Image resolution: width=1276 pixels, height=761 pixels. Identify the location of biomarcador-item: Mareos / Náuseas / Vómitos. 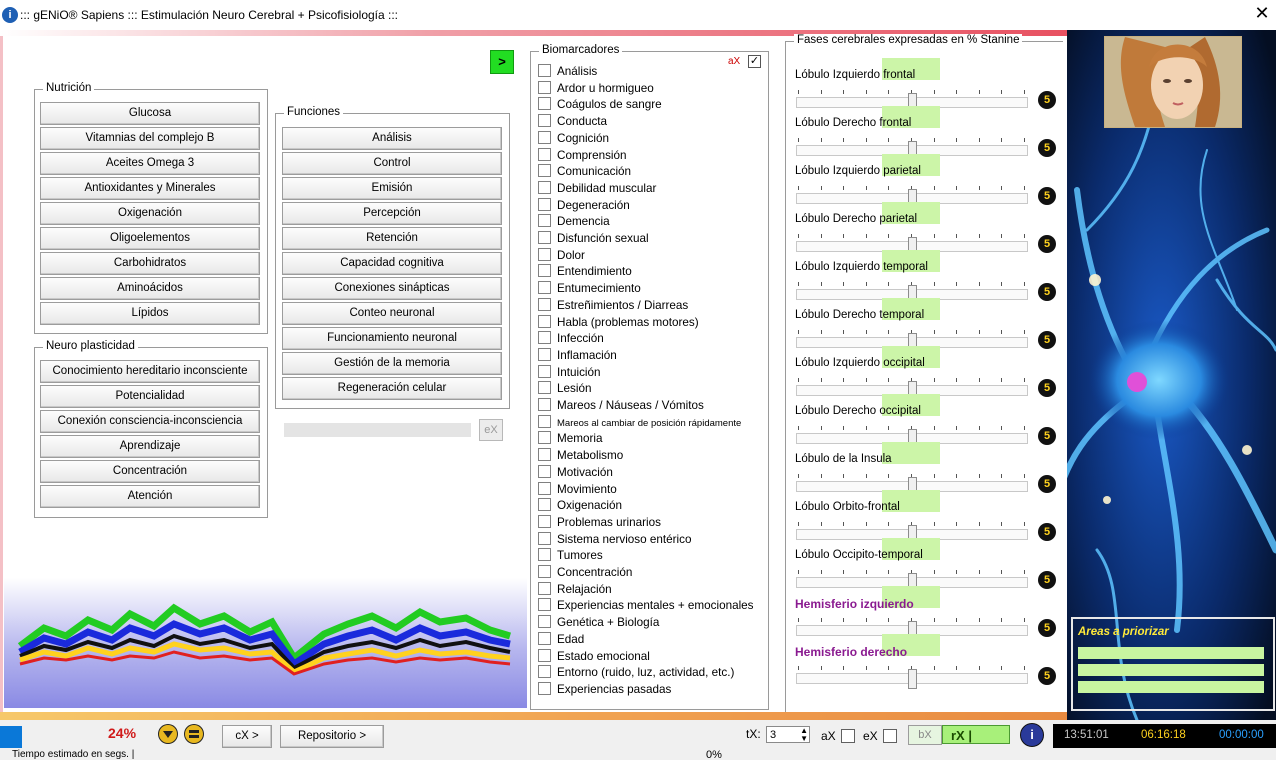
(621, 406).